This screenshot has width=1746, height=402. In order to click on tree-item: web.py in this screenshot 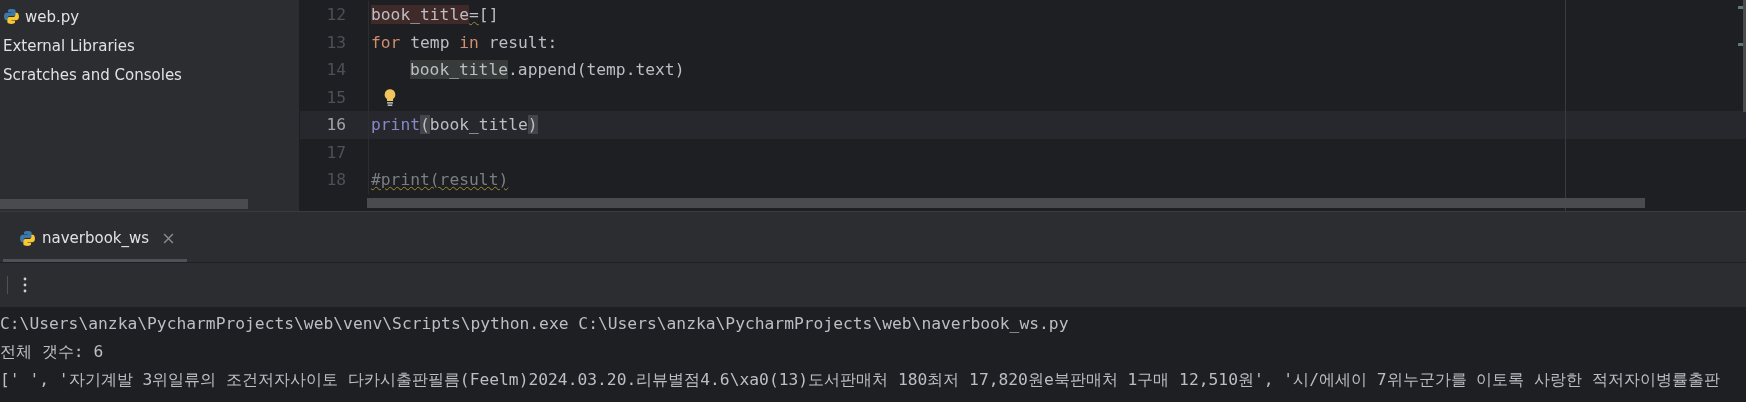, I will do `click(149, 16)`.